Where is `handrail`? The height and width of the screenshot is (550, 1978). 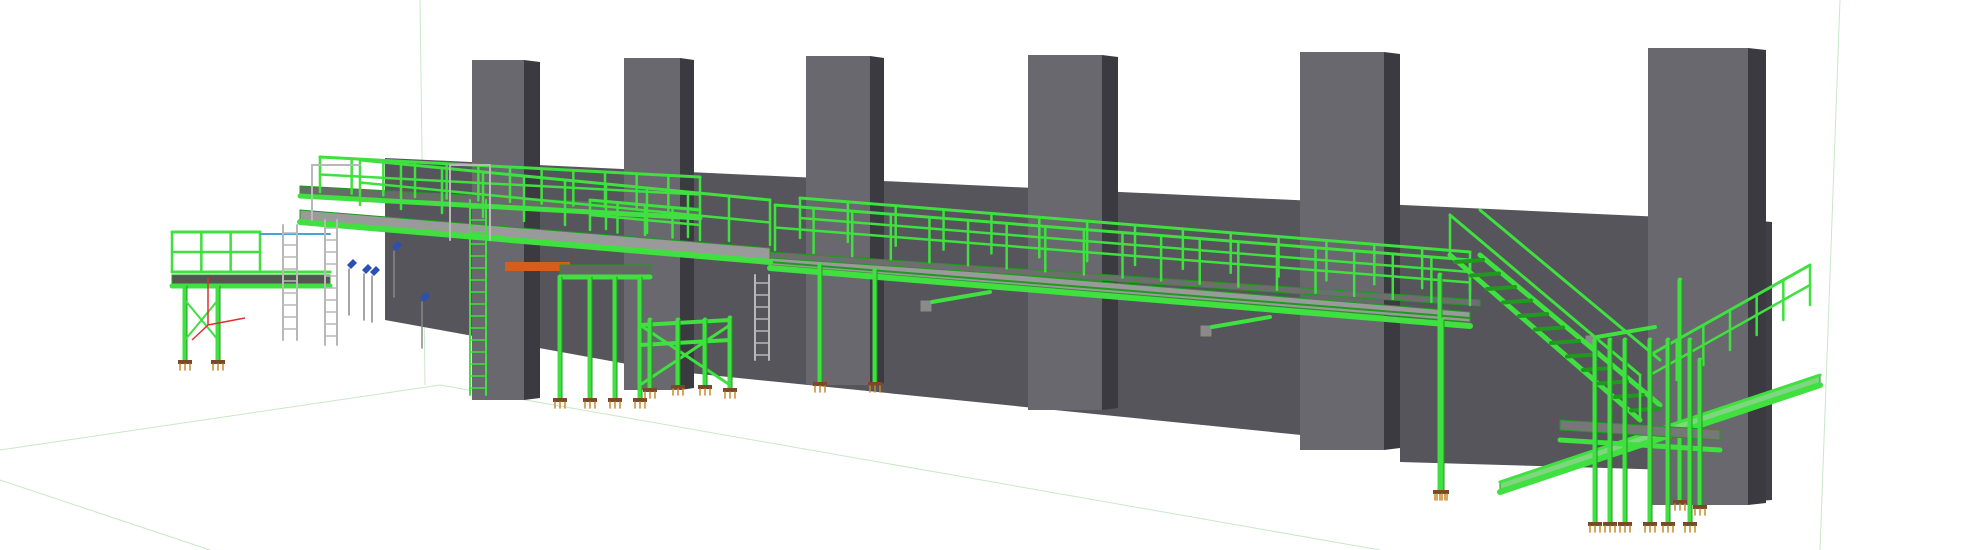 handrail is located at coordinates (216, 252).